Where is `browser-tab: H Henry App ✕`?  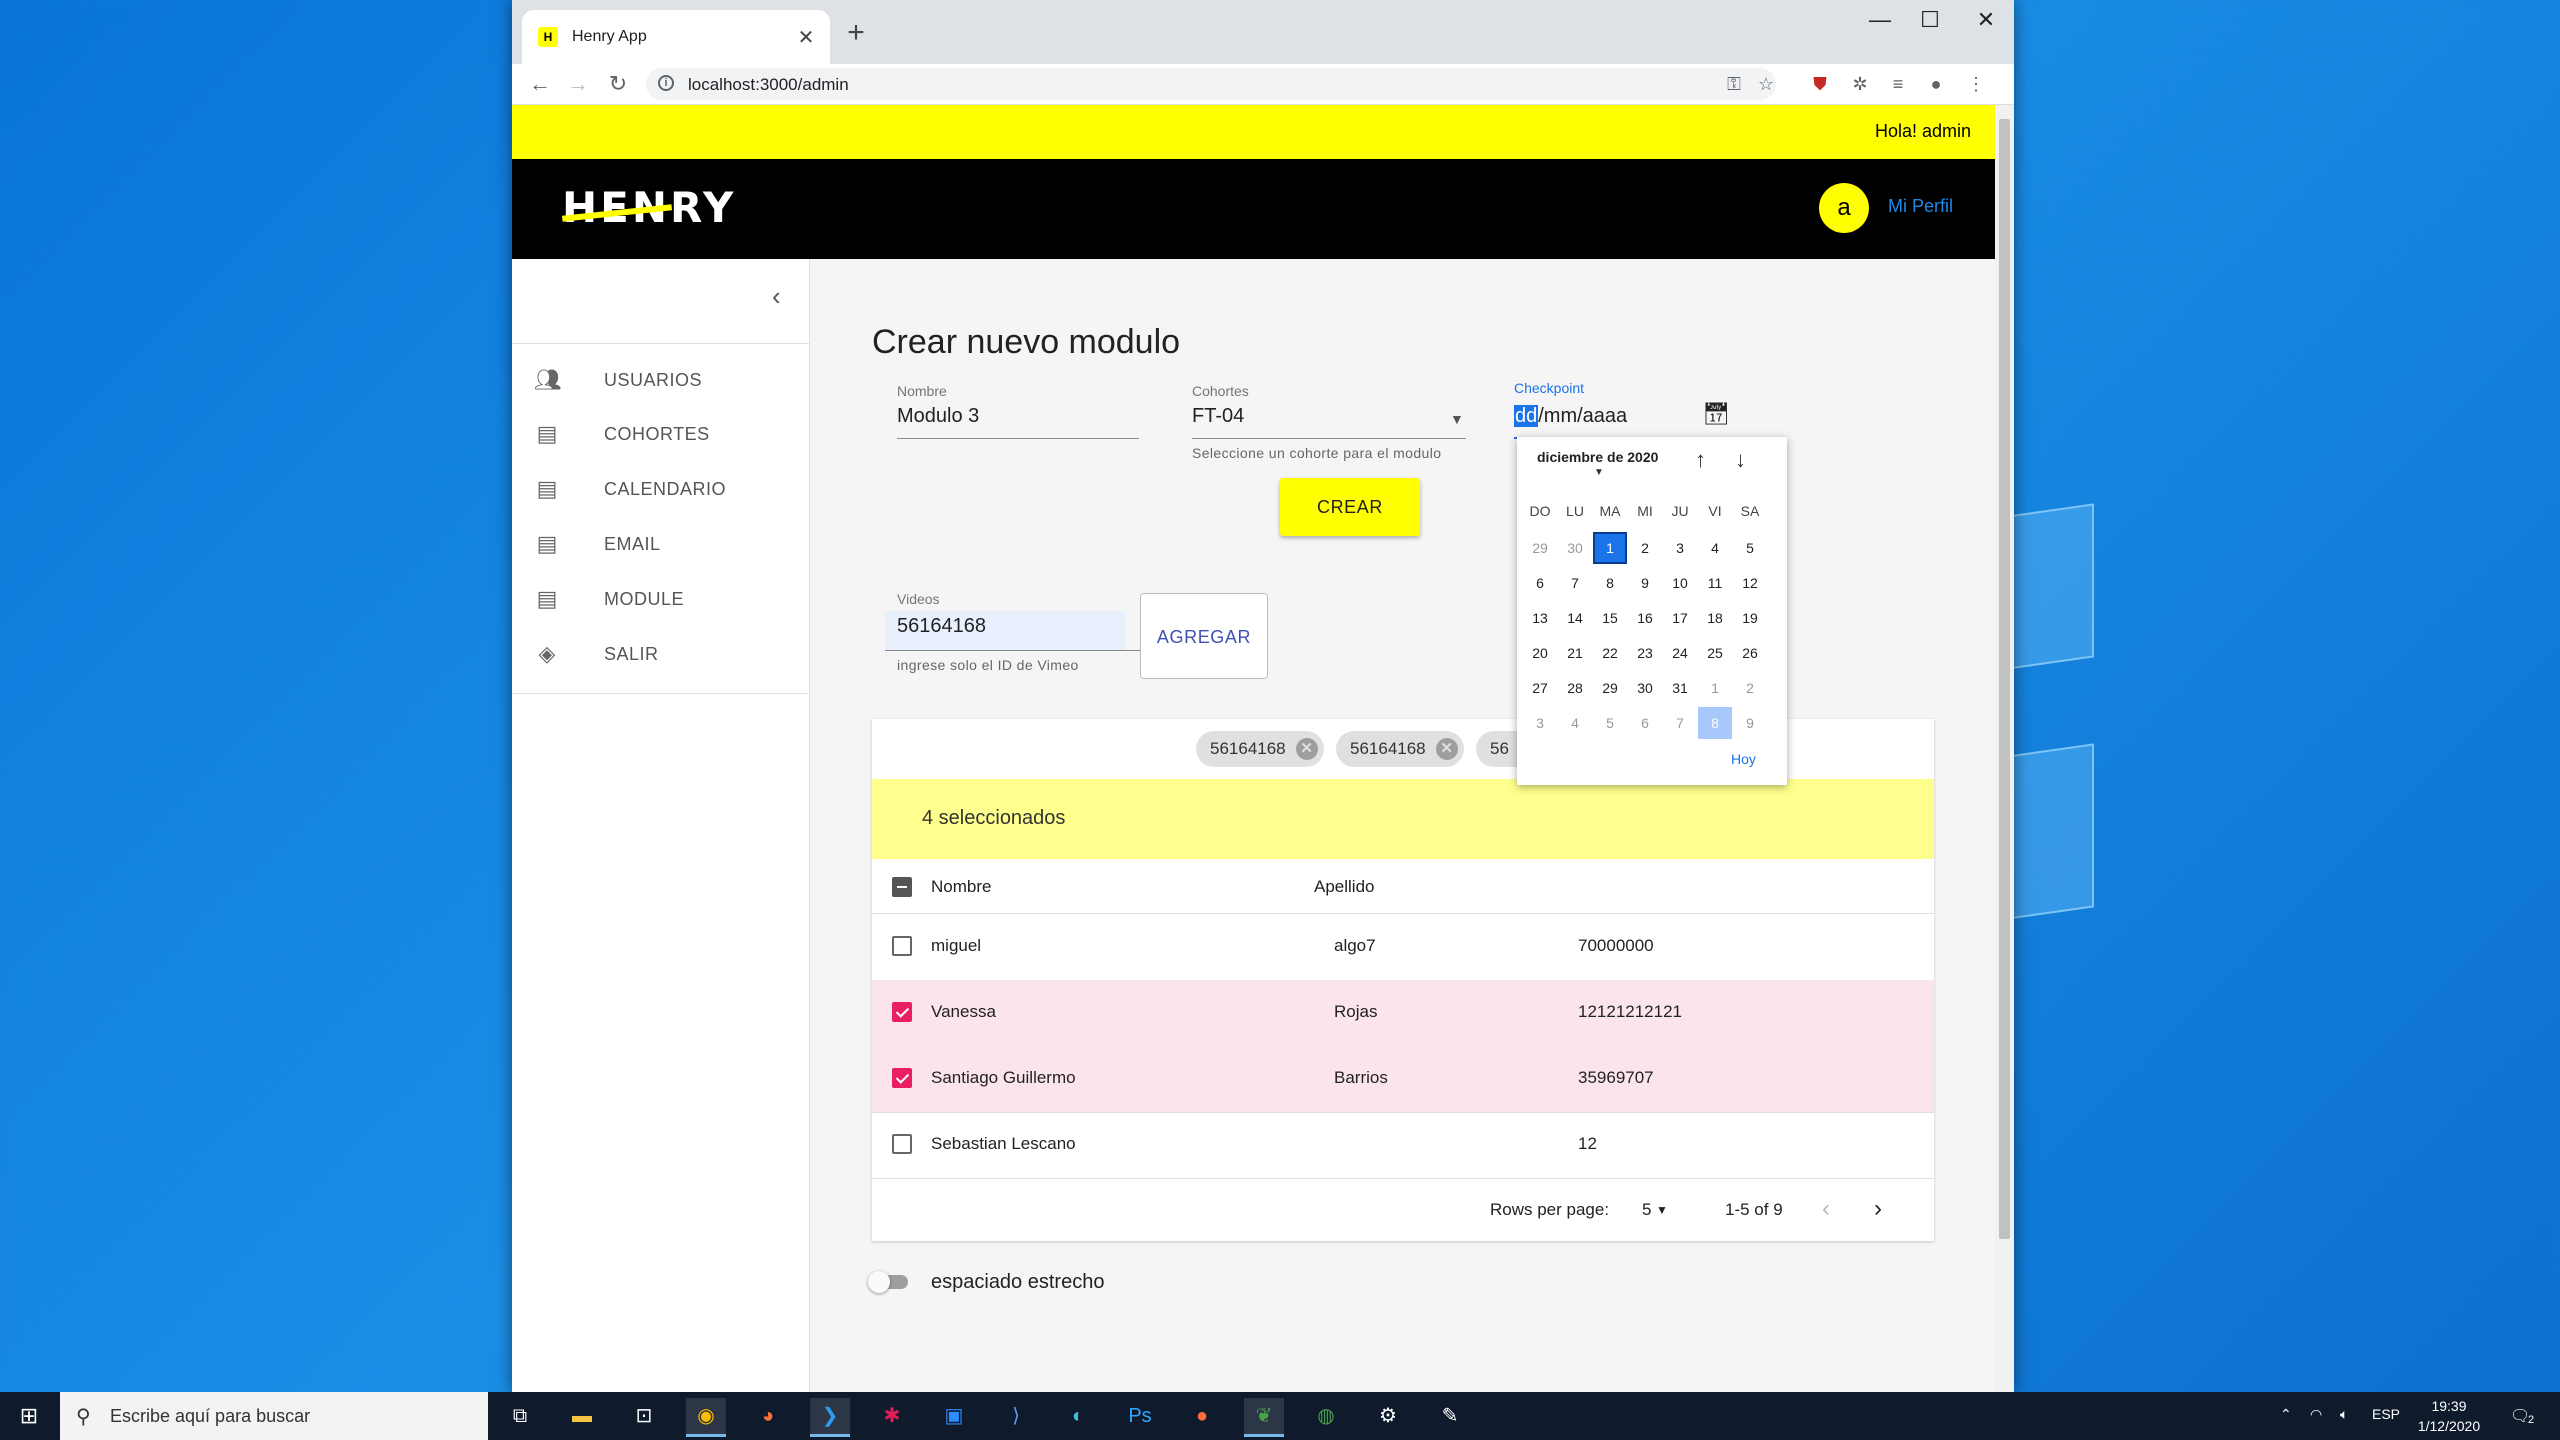 browser-tab: H Henry App ✕ is located at coordinates (676, 37).